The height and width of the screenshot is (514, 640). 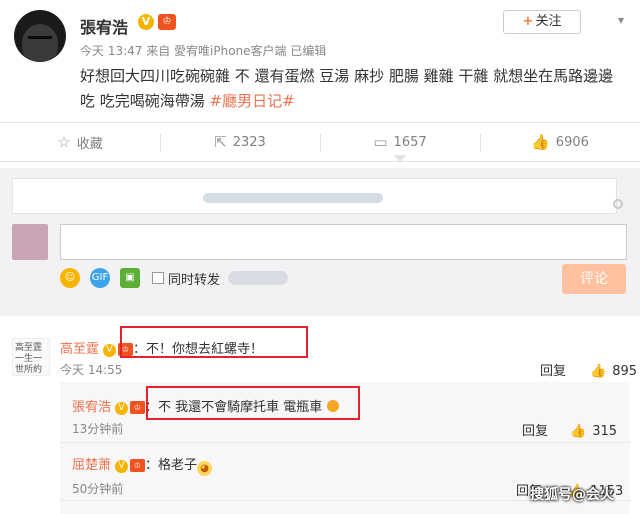 What do you see at coordinates (70, 278) in the screenshot?
I see `emoji-icon: ☺` at bounding box center [70, 278].